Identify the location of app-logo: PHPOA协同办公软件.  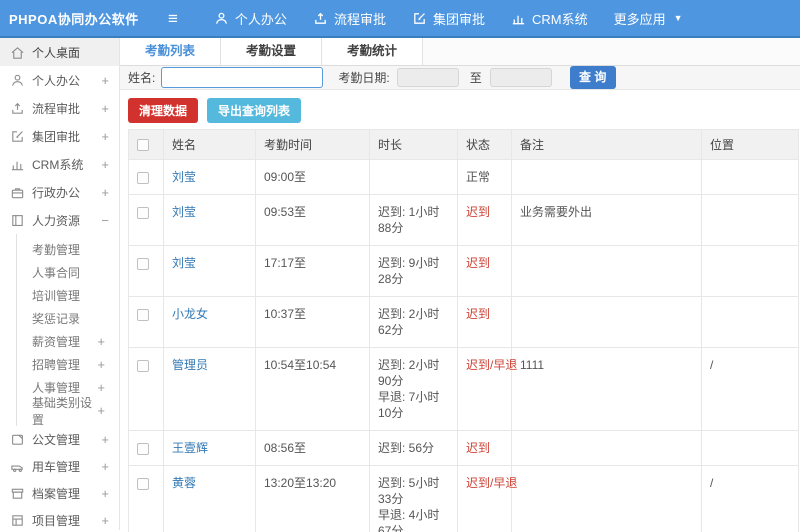
(74, 19).